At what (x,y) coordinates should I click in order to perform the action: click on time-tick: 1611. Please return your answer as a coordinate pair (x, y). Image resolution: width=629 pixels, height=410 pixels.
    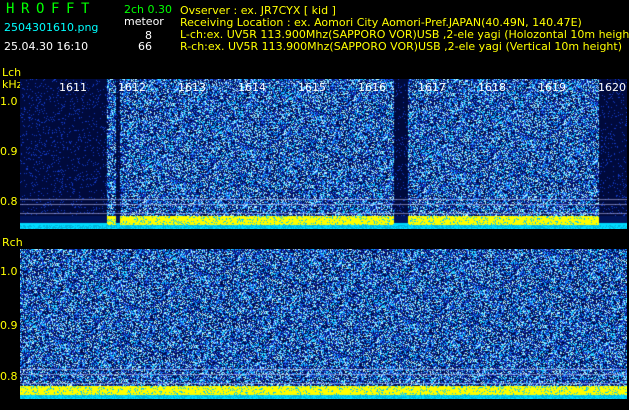
    Looking at the image, I should click on (73, 87).